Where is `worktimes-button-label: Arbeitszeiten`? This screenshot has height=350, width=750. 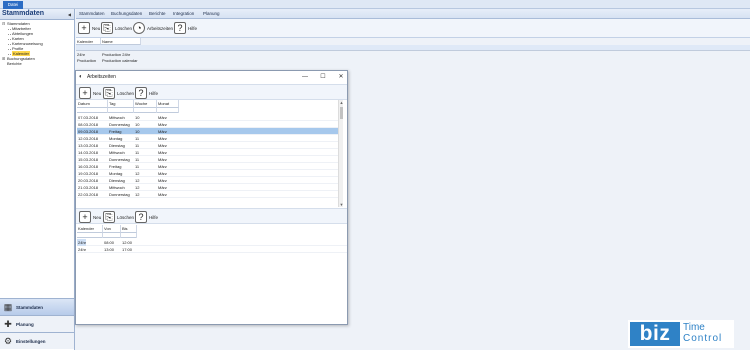
worktimes-button-label: Arbeitszeiten is located at coordinates (160, 28).